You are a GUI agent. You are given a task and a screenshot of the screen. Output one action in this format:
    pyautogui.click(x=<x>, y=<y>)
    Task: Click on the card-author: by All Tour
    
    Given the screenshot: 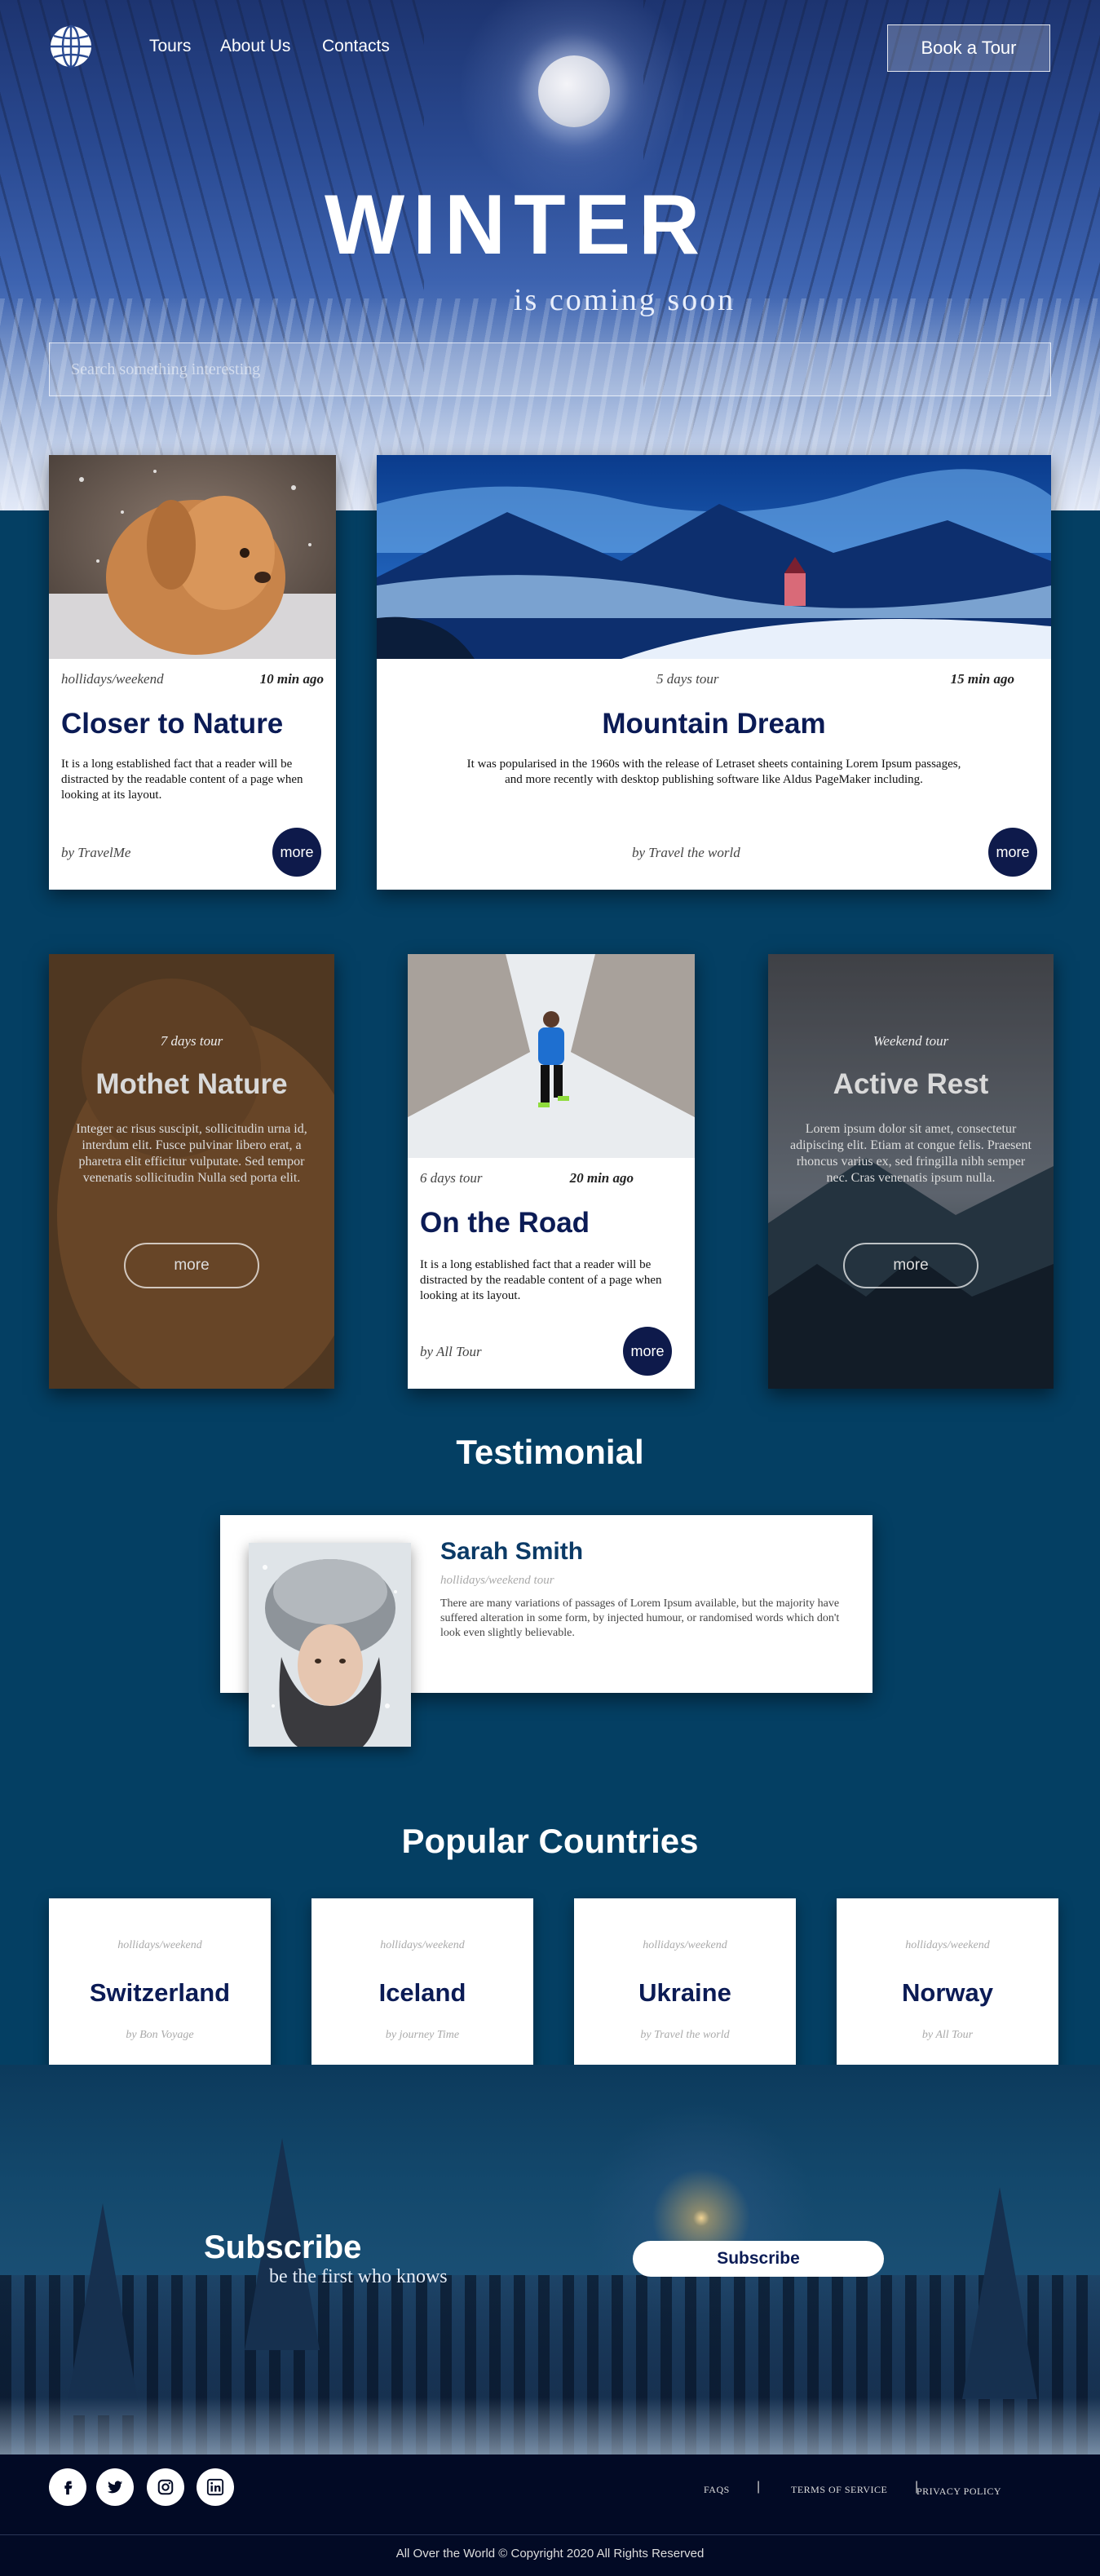 What is the action you would take?
    pyautogui.click(x=451, y=1351)
    